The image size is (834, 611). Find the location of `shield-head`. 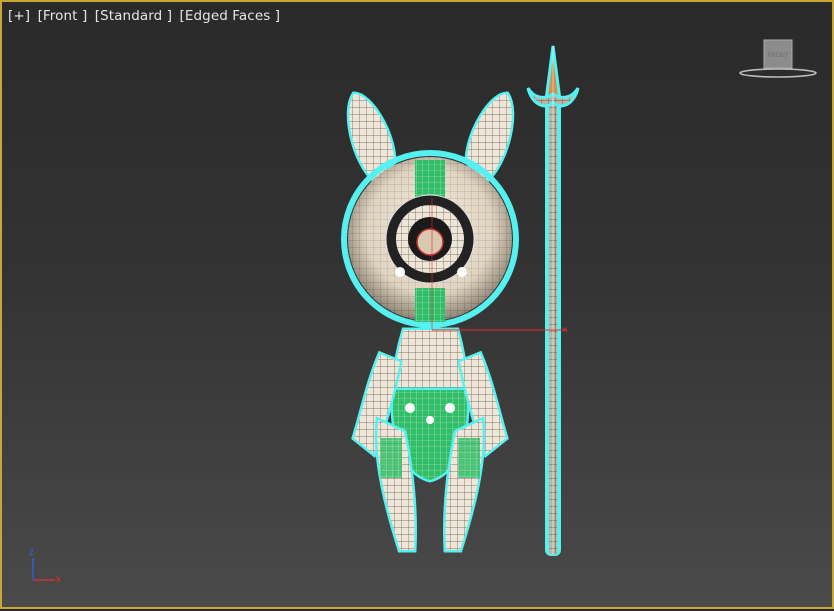

shield-head is located at coordinates (430, 239).